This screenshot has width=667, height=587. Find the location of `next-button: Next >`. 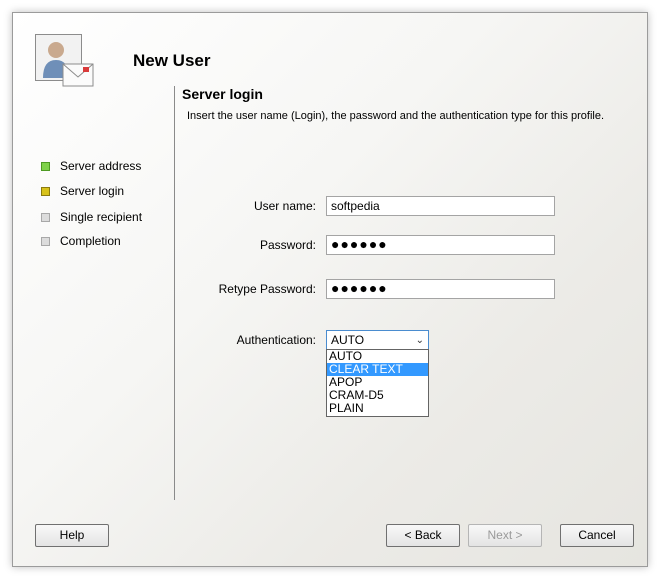

next-button: Next > is located at coordinates (505, 535).